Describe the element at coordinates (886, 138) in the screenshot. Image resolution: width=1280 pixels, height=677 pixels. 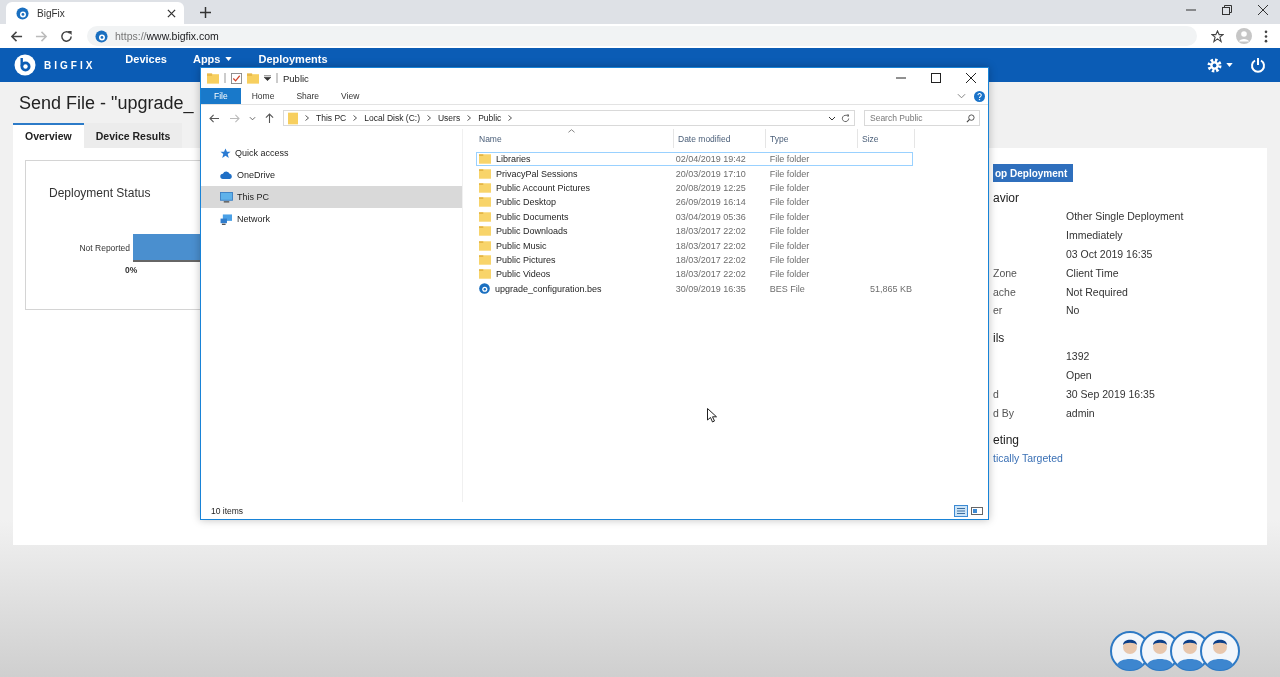
I see `column-header: Size` at that location.